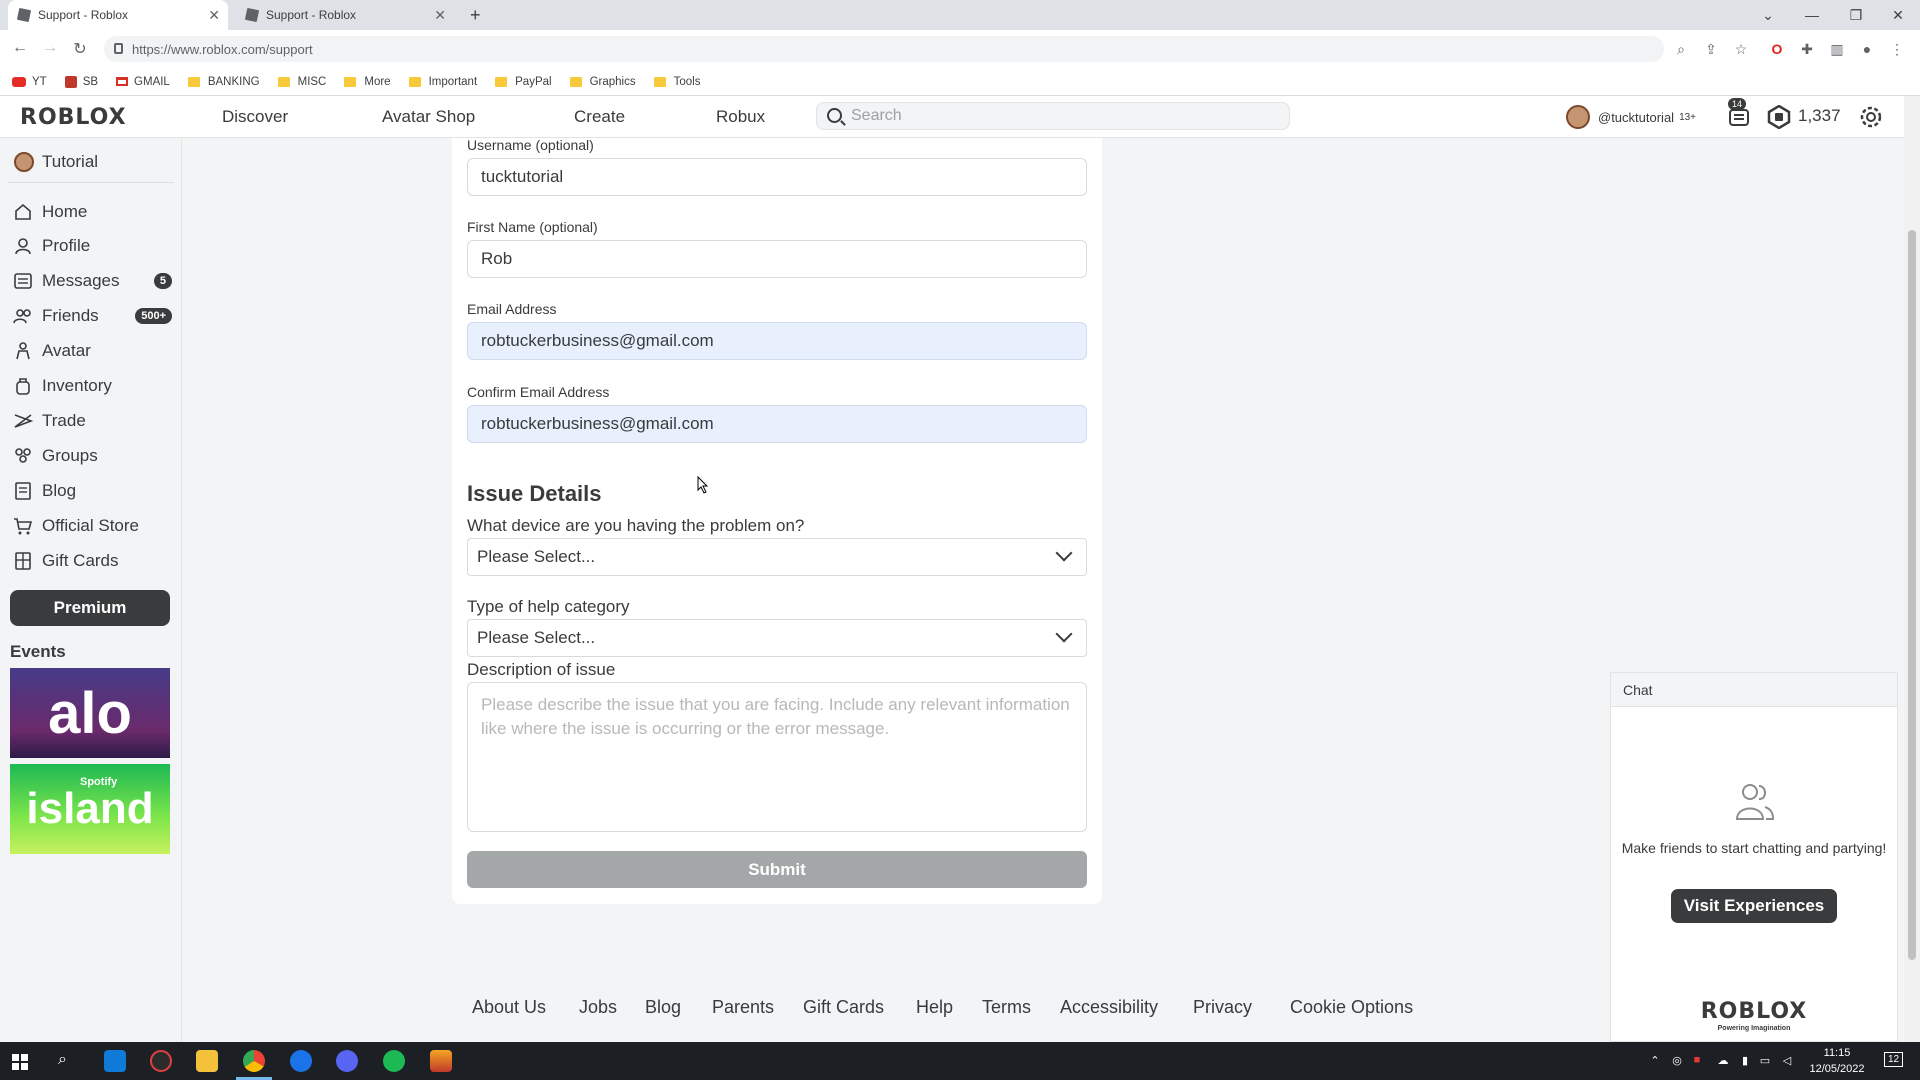 The height and width of the screenshot is (1080, 1920). Describe the element at coordinates (1222, 1007) in the screenshot. I see `footer-privacy: Privacy` at that location.